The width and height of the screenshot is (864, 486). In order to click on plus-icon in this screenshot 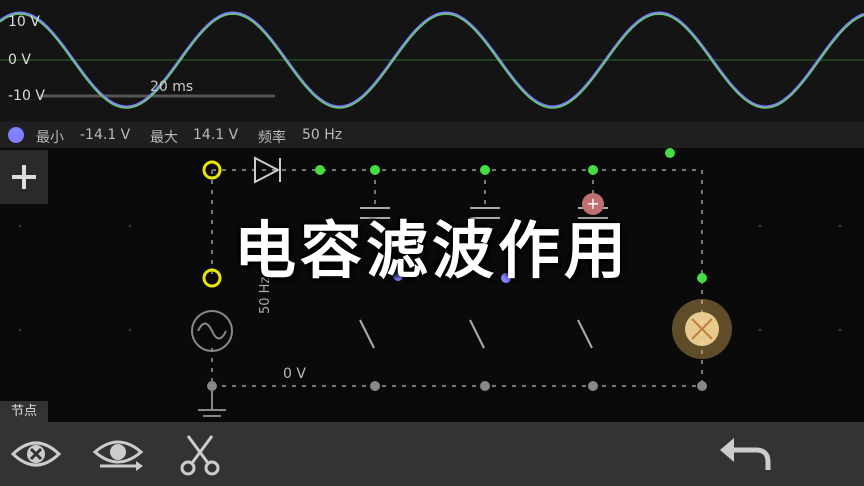, I will do `click(24, 177)`.